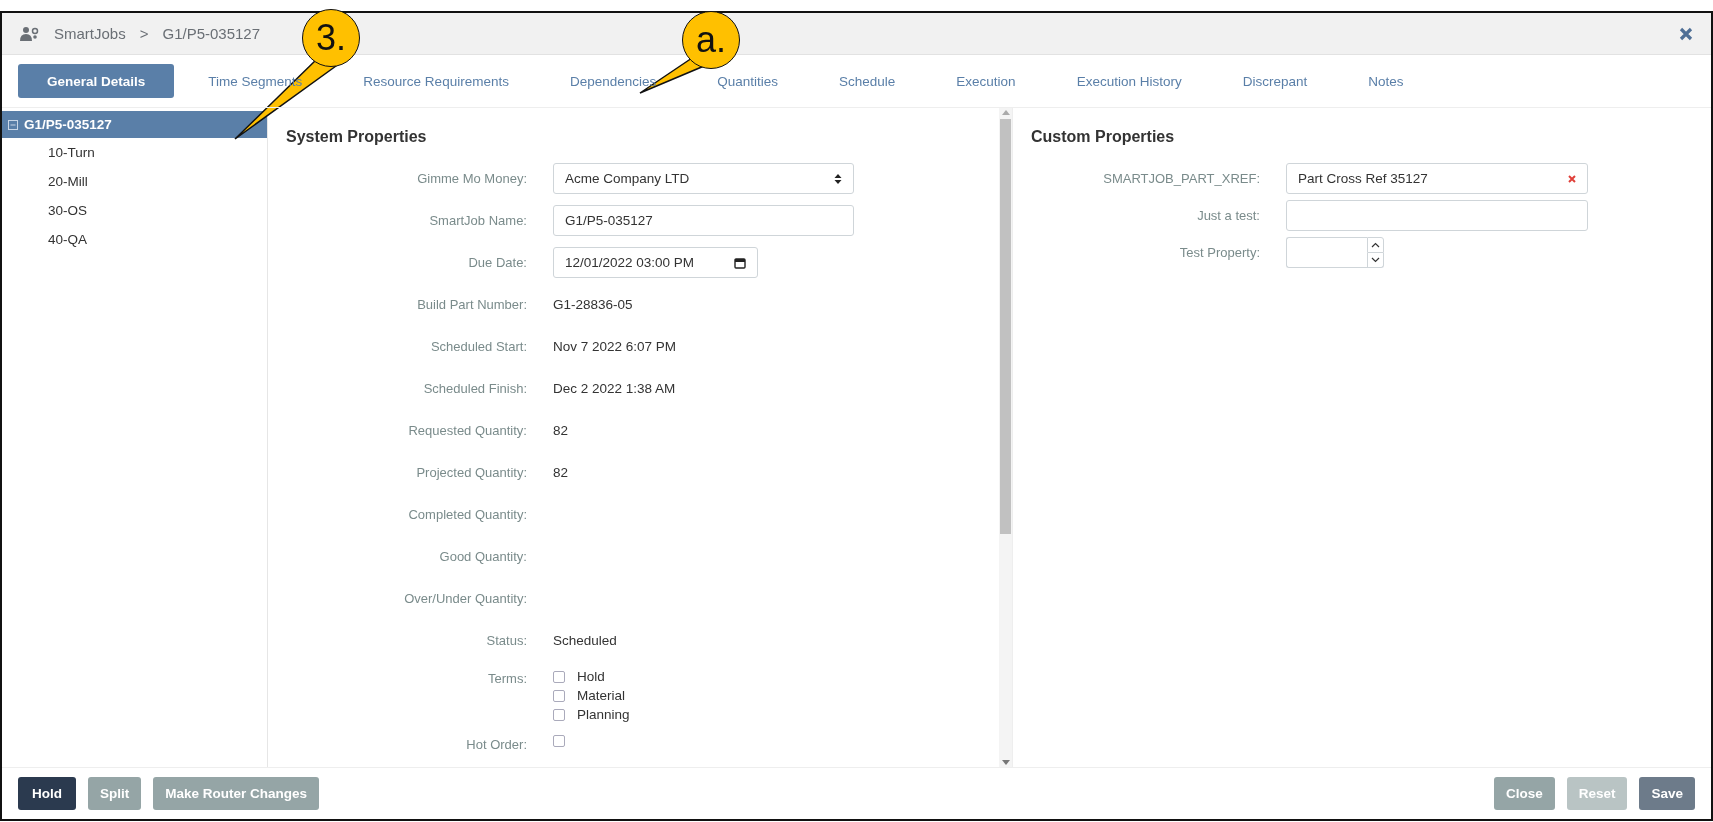 The image size is (1713, 822). What do you see at coordinates (603, 714) in the screenshot?
I see `checkbox-label: Planning` at bounding box center [603, 714].